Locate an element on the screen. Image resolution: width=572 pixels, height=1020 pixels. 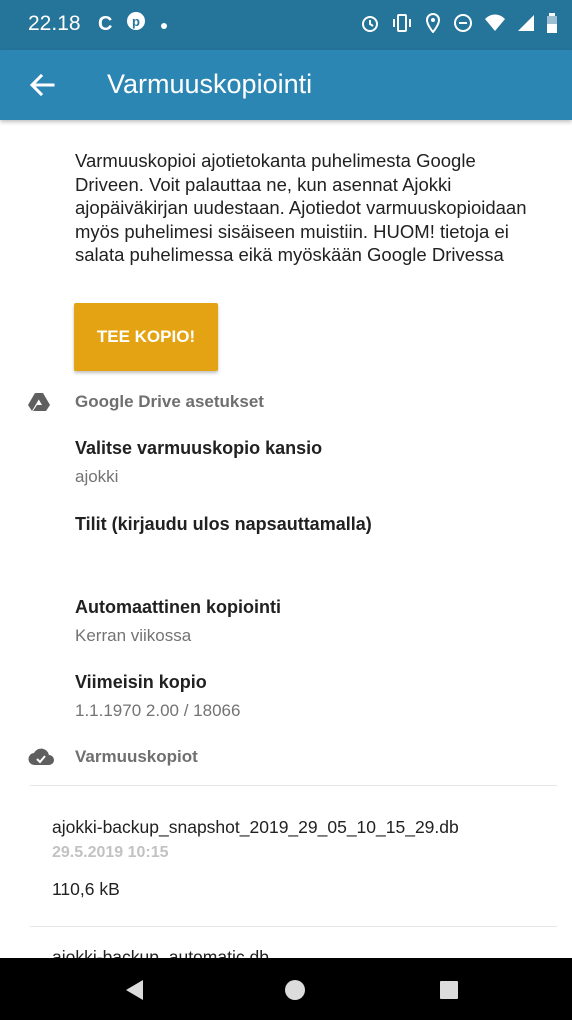
circle-home-icon is located at coordinates (295, 990).